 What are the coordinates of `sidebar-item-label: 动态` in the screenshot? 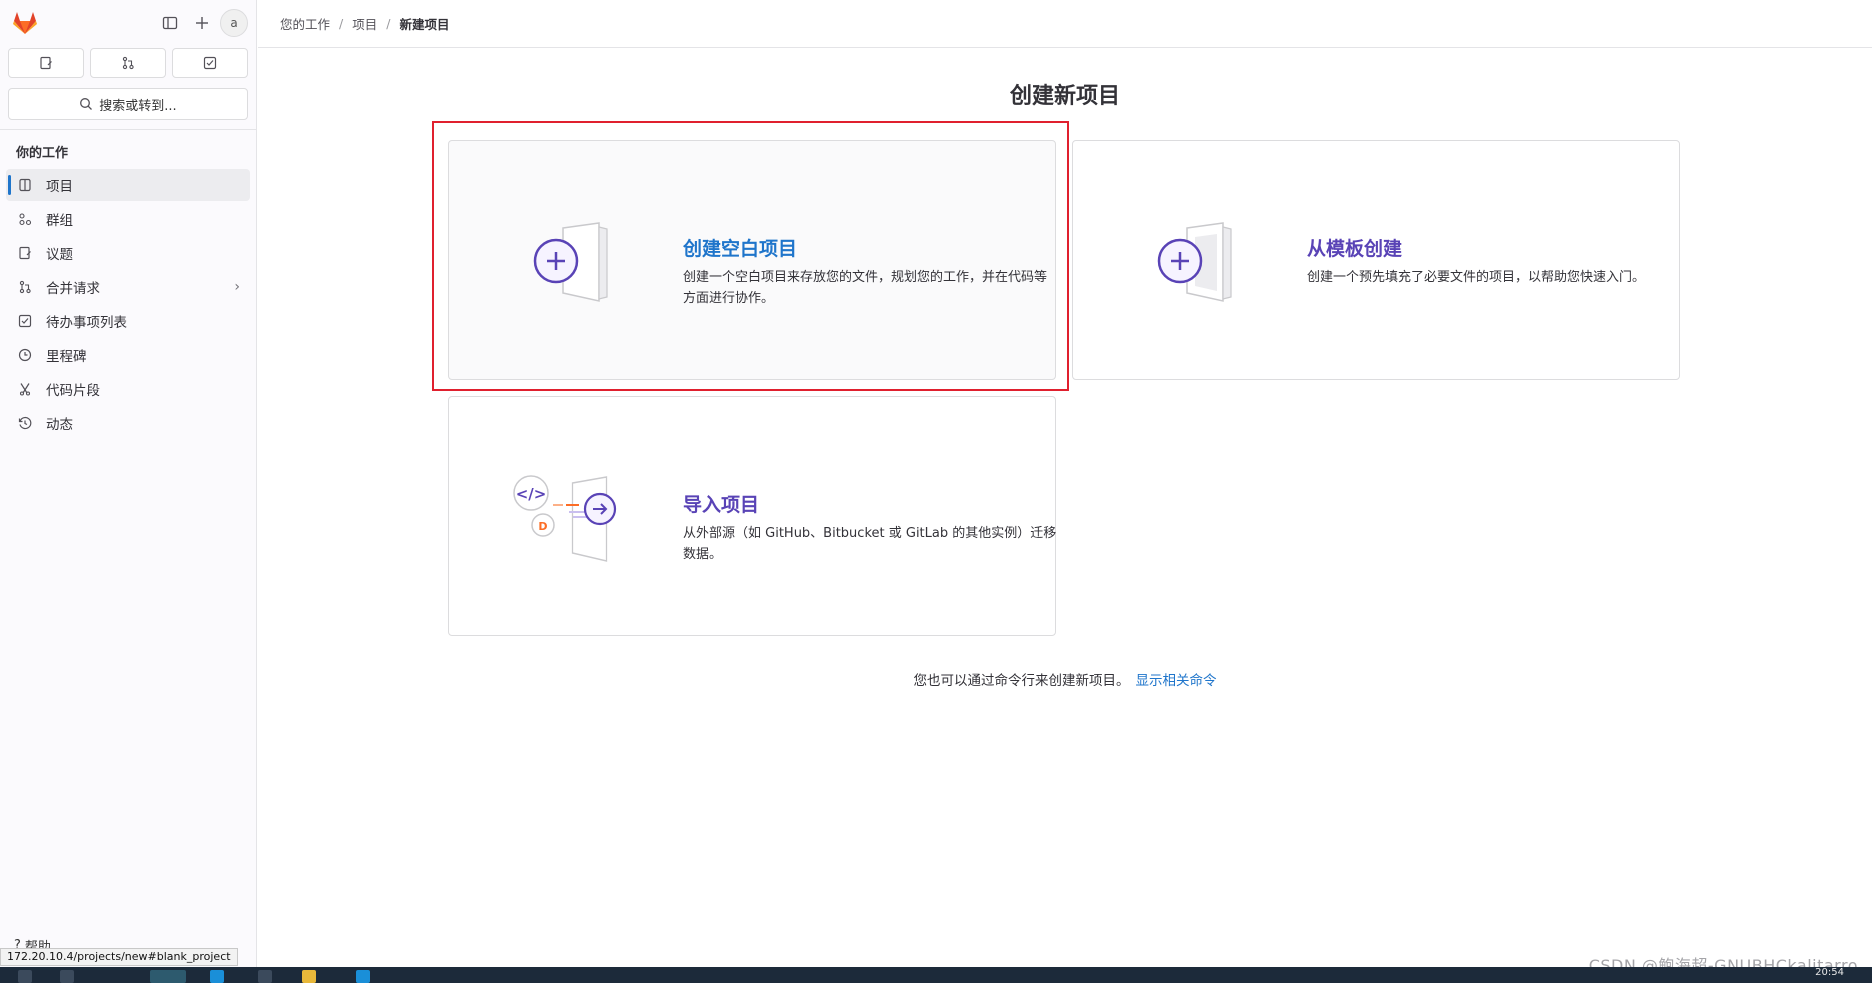 It's located at (59, 425).